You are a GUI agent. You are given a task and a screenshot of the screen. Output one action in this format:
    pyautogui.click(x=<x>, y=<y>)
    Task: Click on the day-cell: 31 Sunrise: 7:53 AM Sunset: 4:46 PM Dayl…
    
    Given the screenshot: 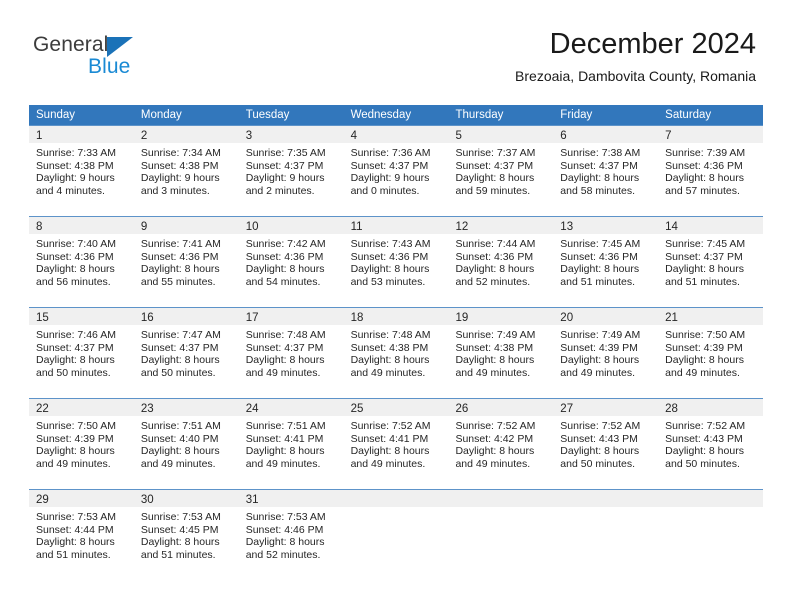 What is the action you would take?
    pyautogui.click(x=291, y=535)
    